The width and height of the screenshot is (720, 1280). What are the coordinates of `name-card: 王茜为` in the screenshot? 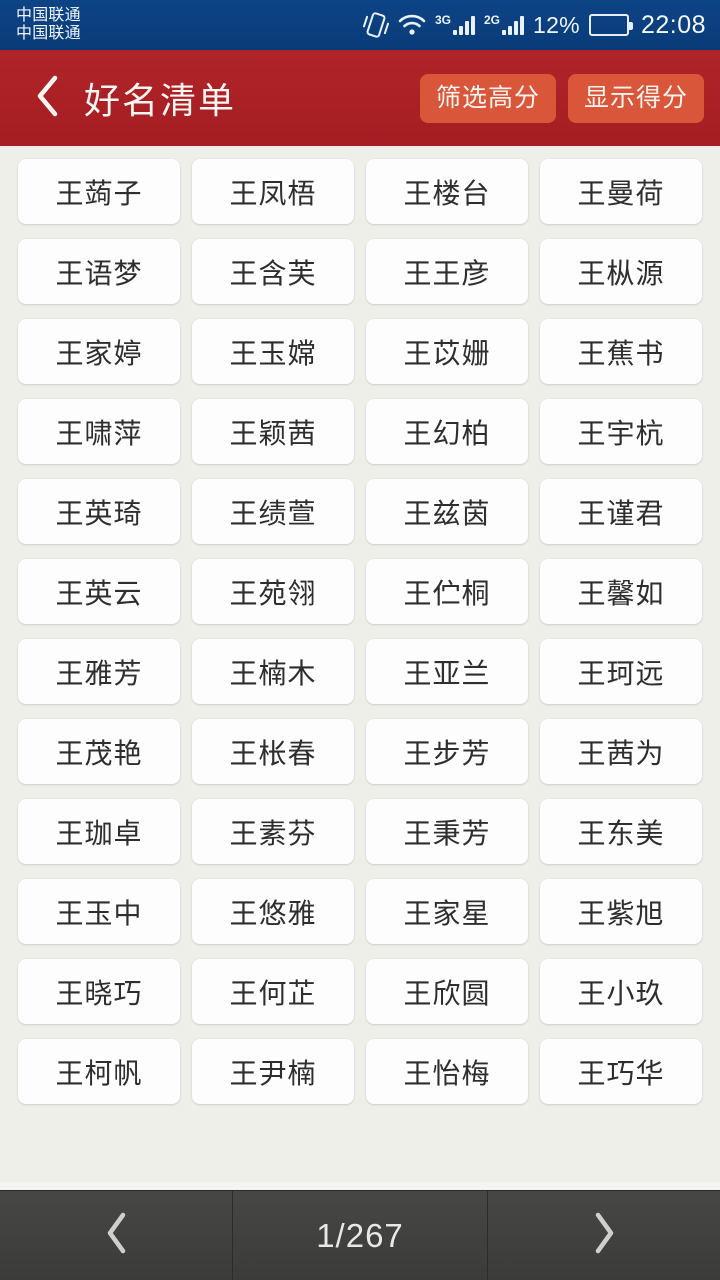 It's located at (621, 751).